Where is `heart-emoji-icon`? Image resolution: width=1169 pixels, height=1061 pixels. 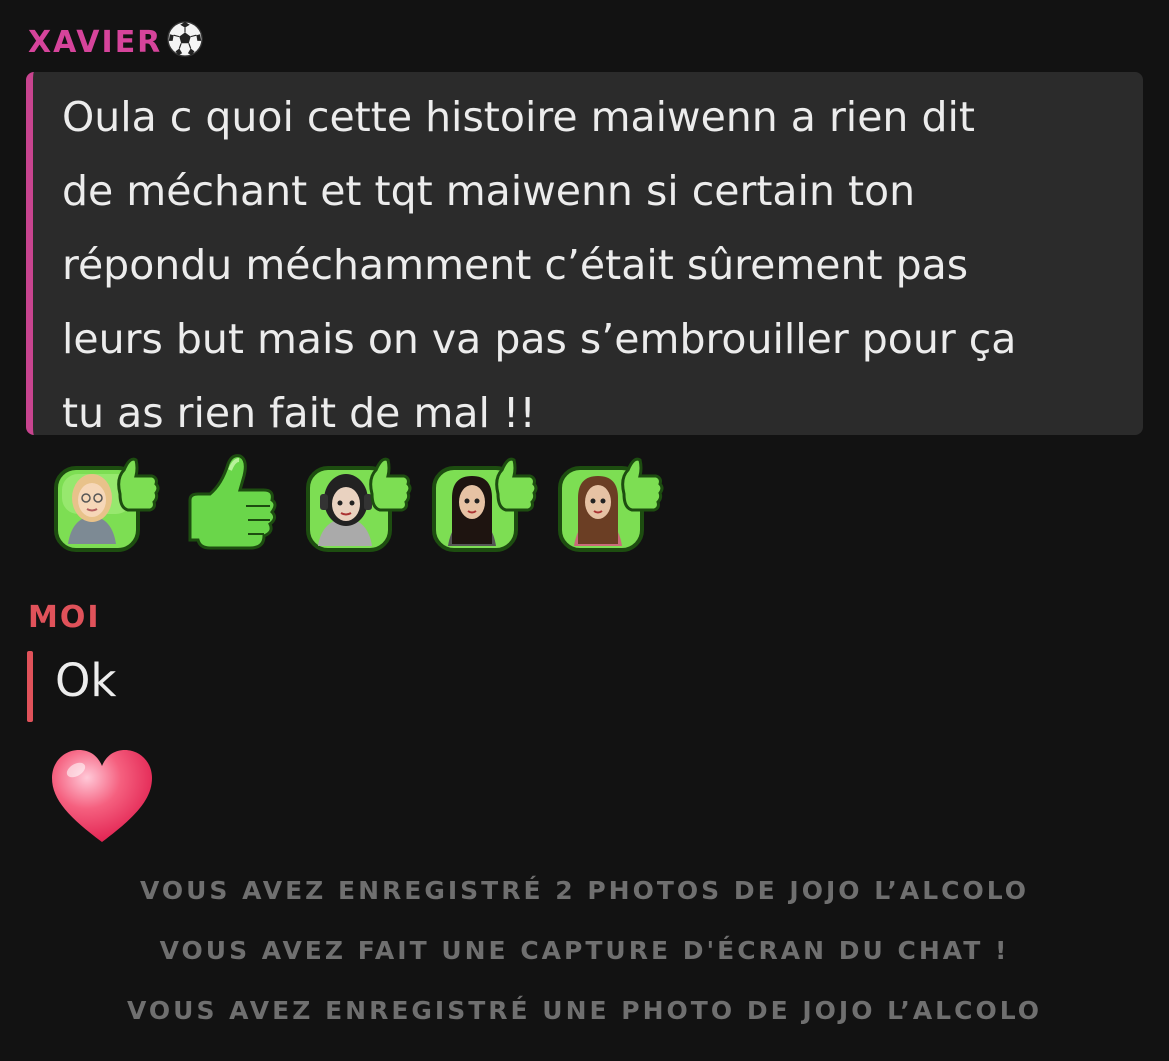 heart-emoji-icon is located at coordinates (102, 797).